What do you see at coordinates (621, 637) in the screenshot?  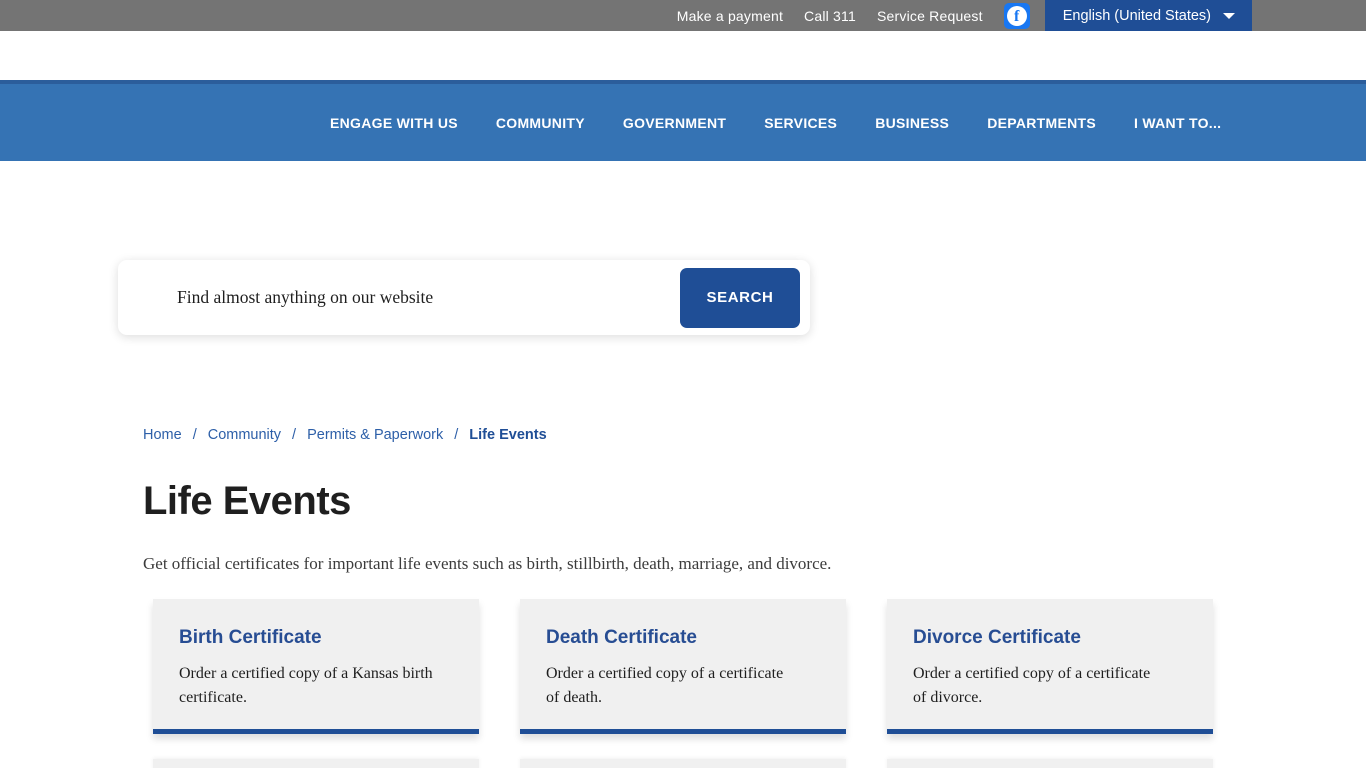 I see `card-title: Death Certificate` at bounding box center [621, 637].